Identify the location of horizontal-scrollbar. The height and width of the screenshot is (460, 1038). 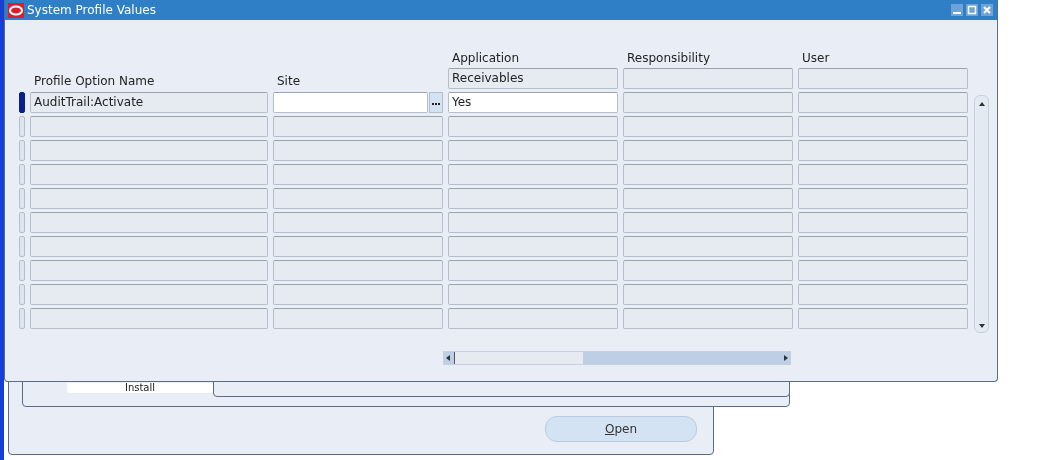
(617, 358).